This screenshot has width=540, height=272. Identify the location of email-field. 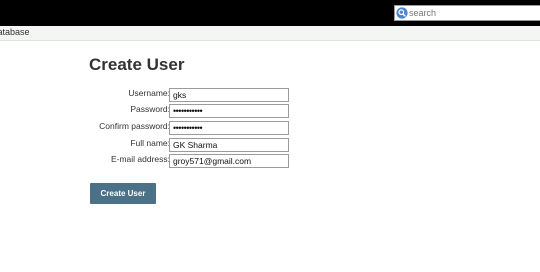
(229, 161).